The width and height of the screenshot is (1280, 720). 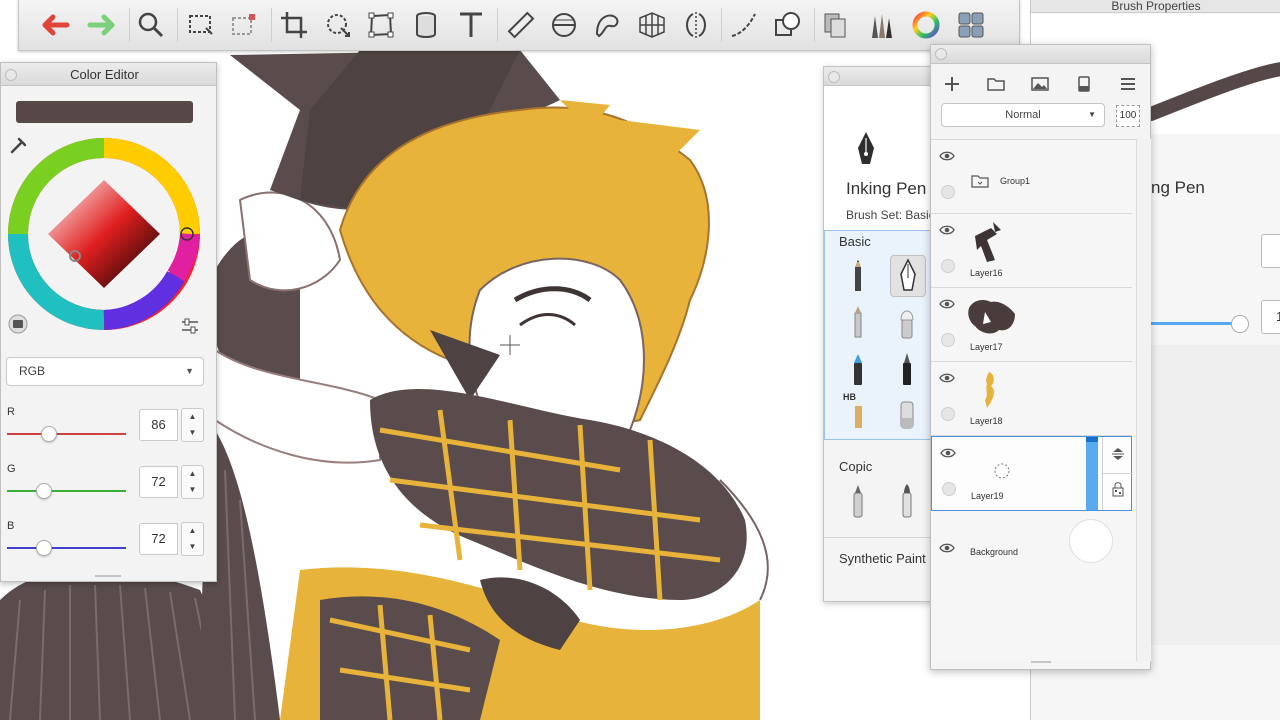 What do you see at coordinates (1031, 177) in the screenshot?
I see `layer-row-group1: Group1` at bounding box center [1031, 177].